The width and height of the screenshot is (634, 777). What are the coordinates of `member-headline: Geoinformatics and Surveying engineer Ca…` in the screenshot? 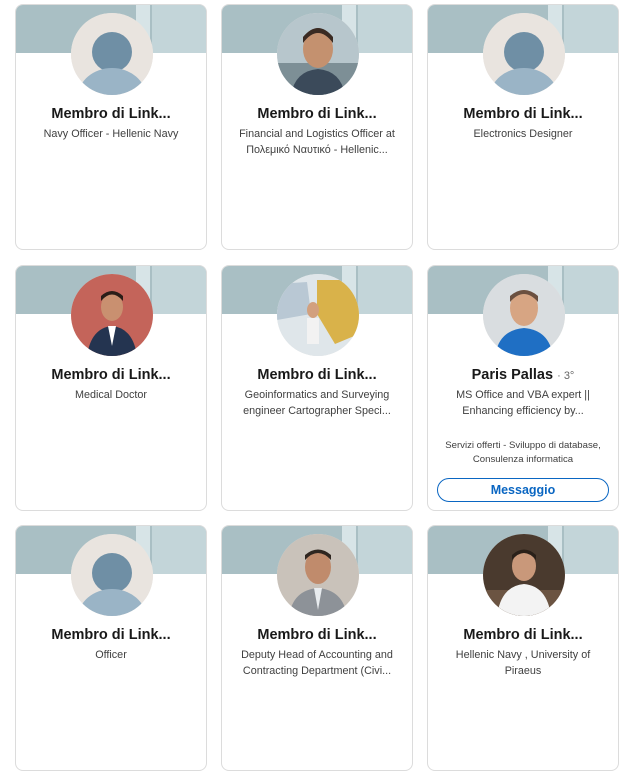 It's located at (317, 403).